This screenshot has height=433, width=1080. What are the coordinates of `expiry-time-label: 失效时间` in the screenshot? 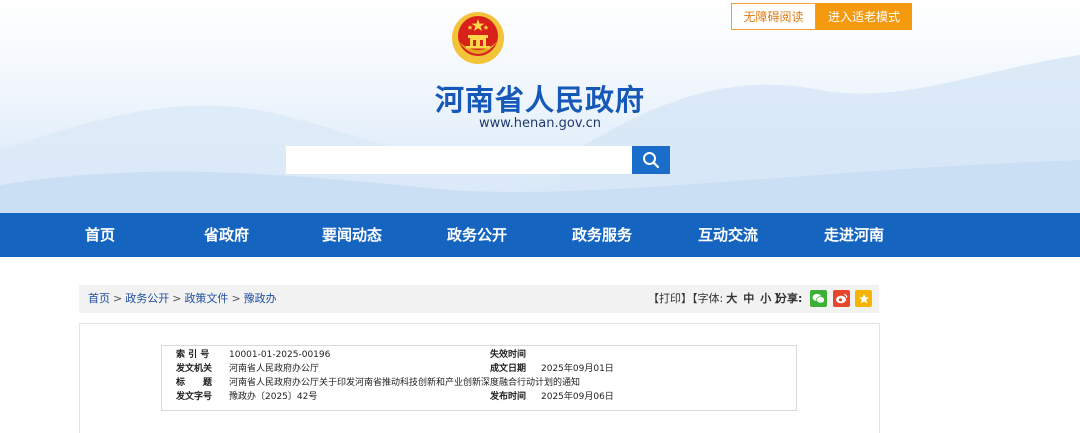 It's located at (508, 355).